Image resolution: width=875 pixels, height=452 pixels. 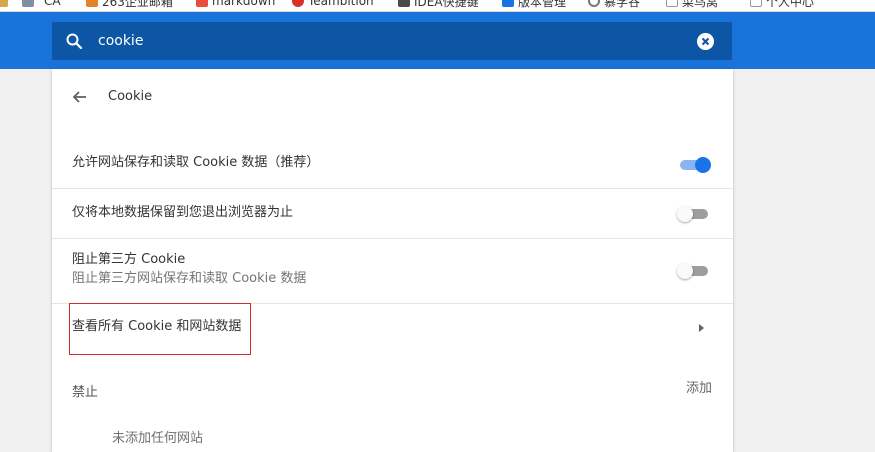 What do you see at coordinates (202, 3) in the screenshot?
I see `markdown-icon` at bounding box center [202, 3].